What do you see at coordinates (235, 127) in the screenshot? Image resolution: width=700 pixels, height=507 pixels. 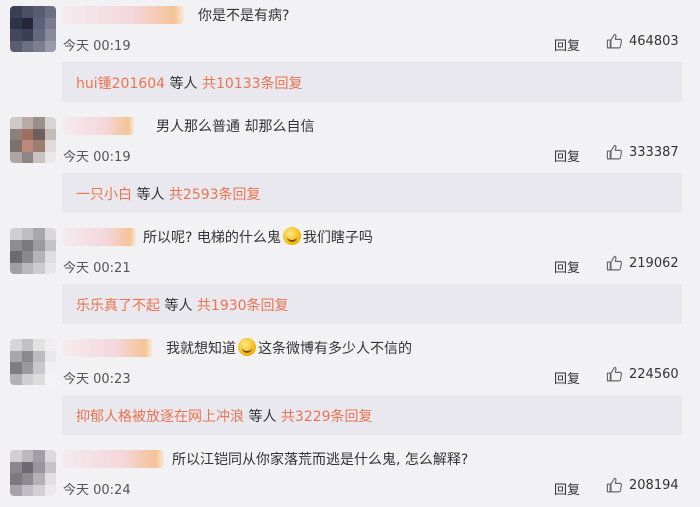 I see `comment-text: 男人那么普通 却那么自信` at bounding box center [235, 127].